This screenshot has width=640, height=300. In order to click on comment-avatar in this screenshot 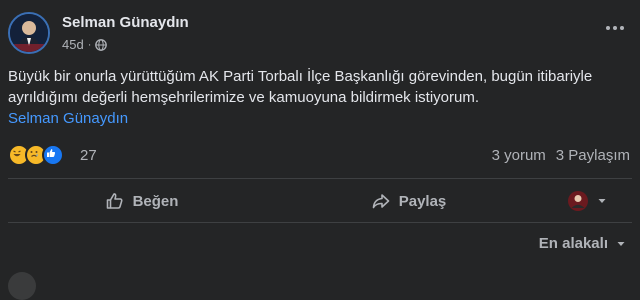, I will do `click(22, 286)`.